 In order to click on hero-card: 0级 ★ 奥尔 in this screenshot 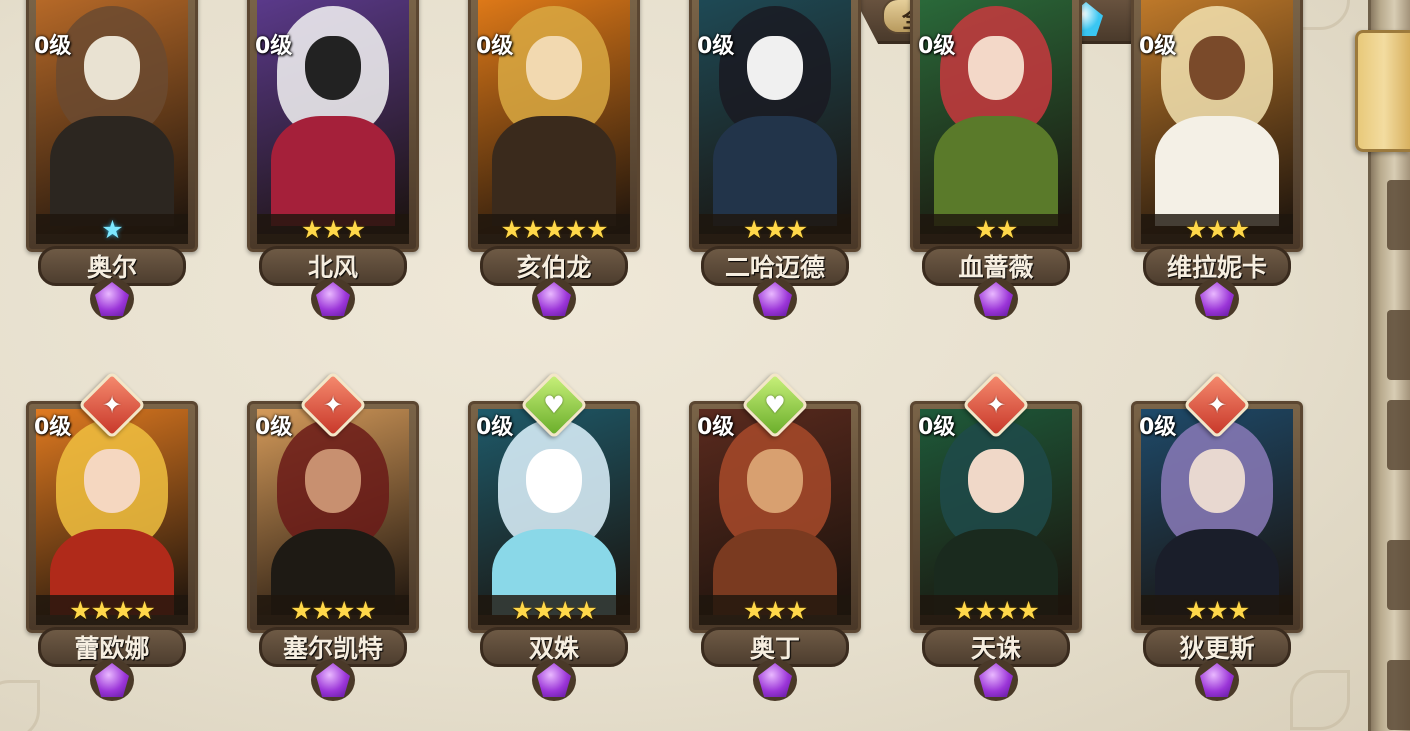, I will do `click(112, 162)`.